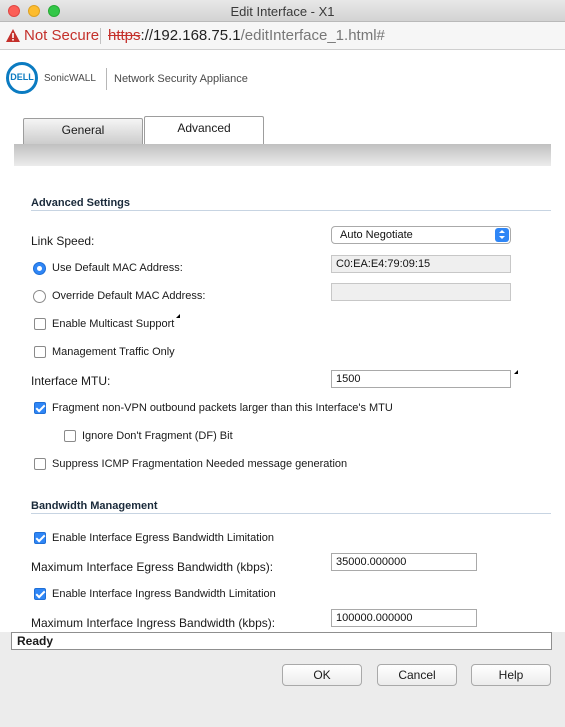 The image size is (565, 727). What do you see at coordinates (124, 35) in the screenshot?
I see `url-scheme: https` at bounding box center [124, 35].